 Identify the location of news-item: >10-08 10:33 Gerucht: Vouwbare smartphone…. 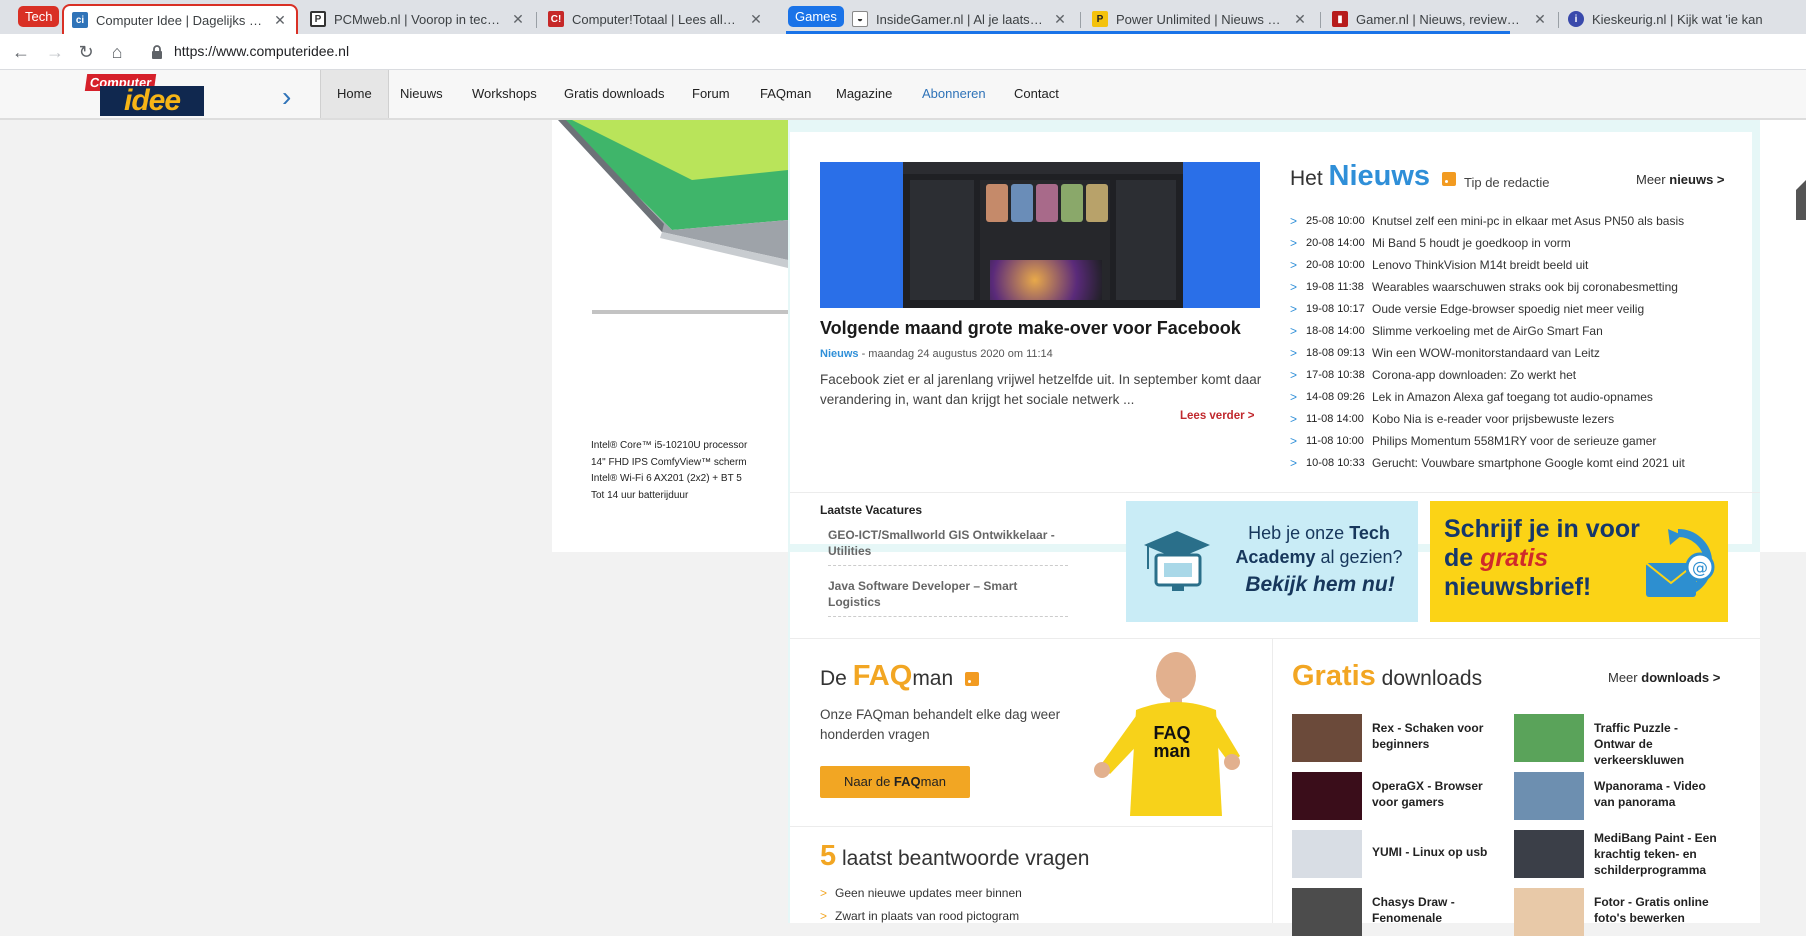
(1510, 463).